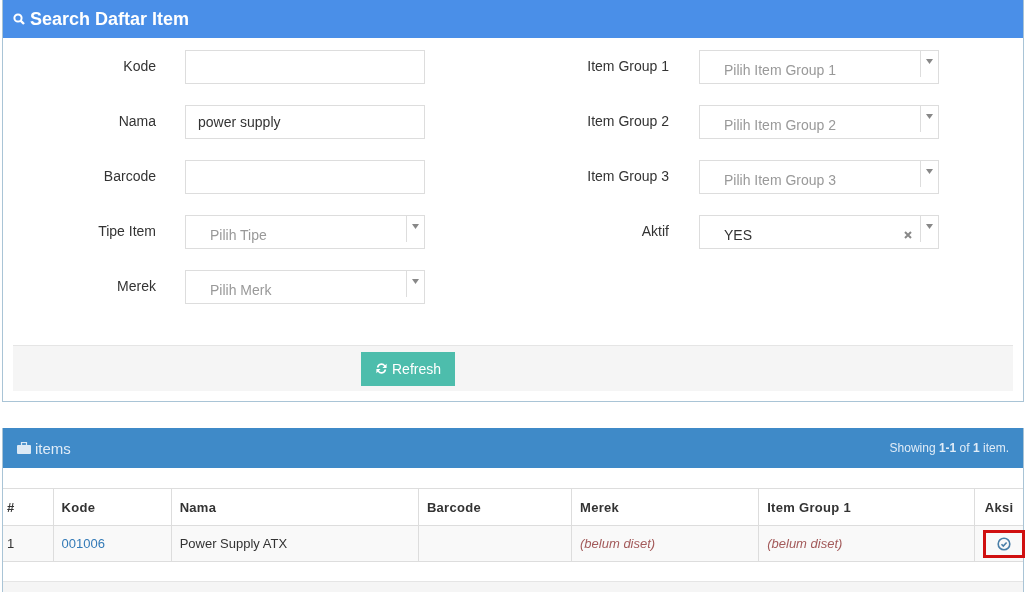  What do you see at coordinates (198, 507) in the screenshot?
I see `column-header: Nama` at bounding box center [198, 507].